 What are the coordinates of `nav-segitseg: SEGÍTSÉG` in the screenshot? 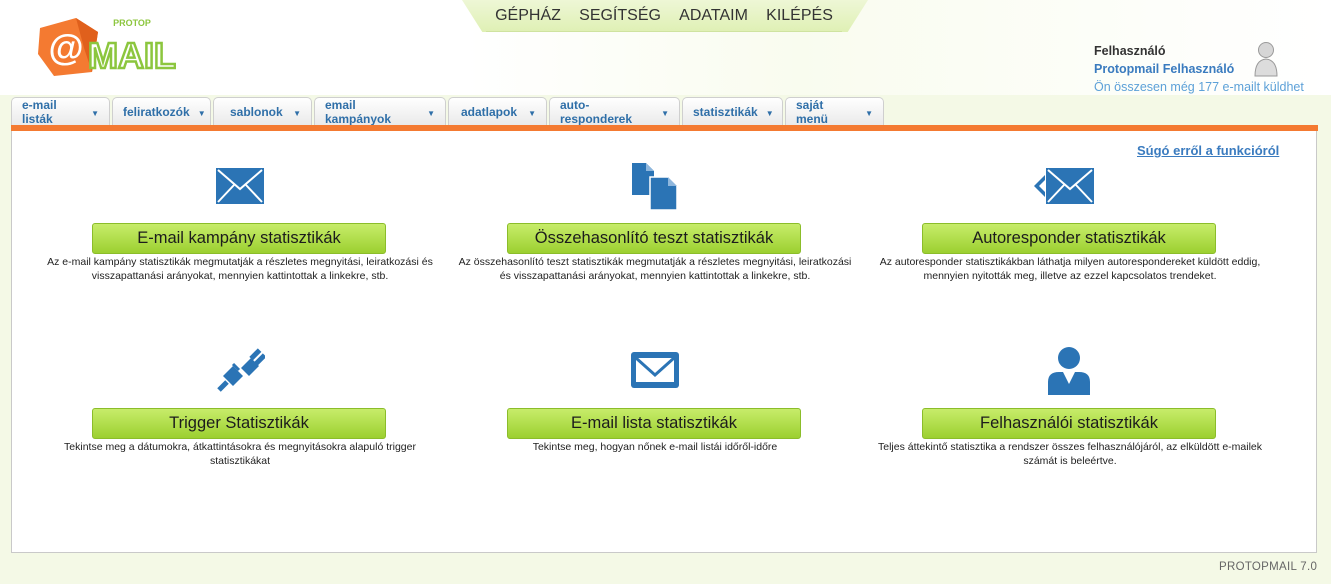 It's located at (620, 16).